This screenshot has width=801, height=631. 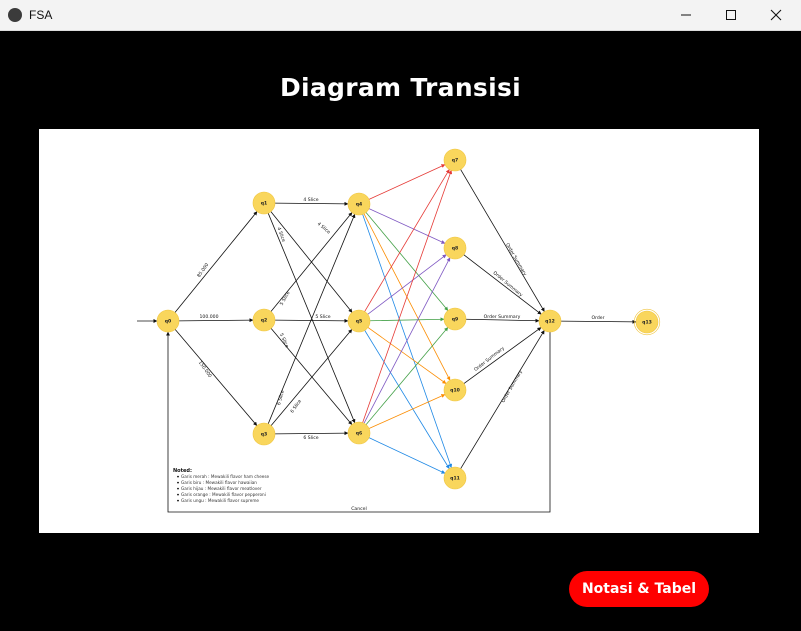 I want to click on state-label-q4: q4, so click(x=359, y=205).